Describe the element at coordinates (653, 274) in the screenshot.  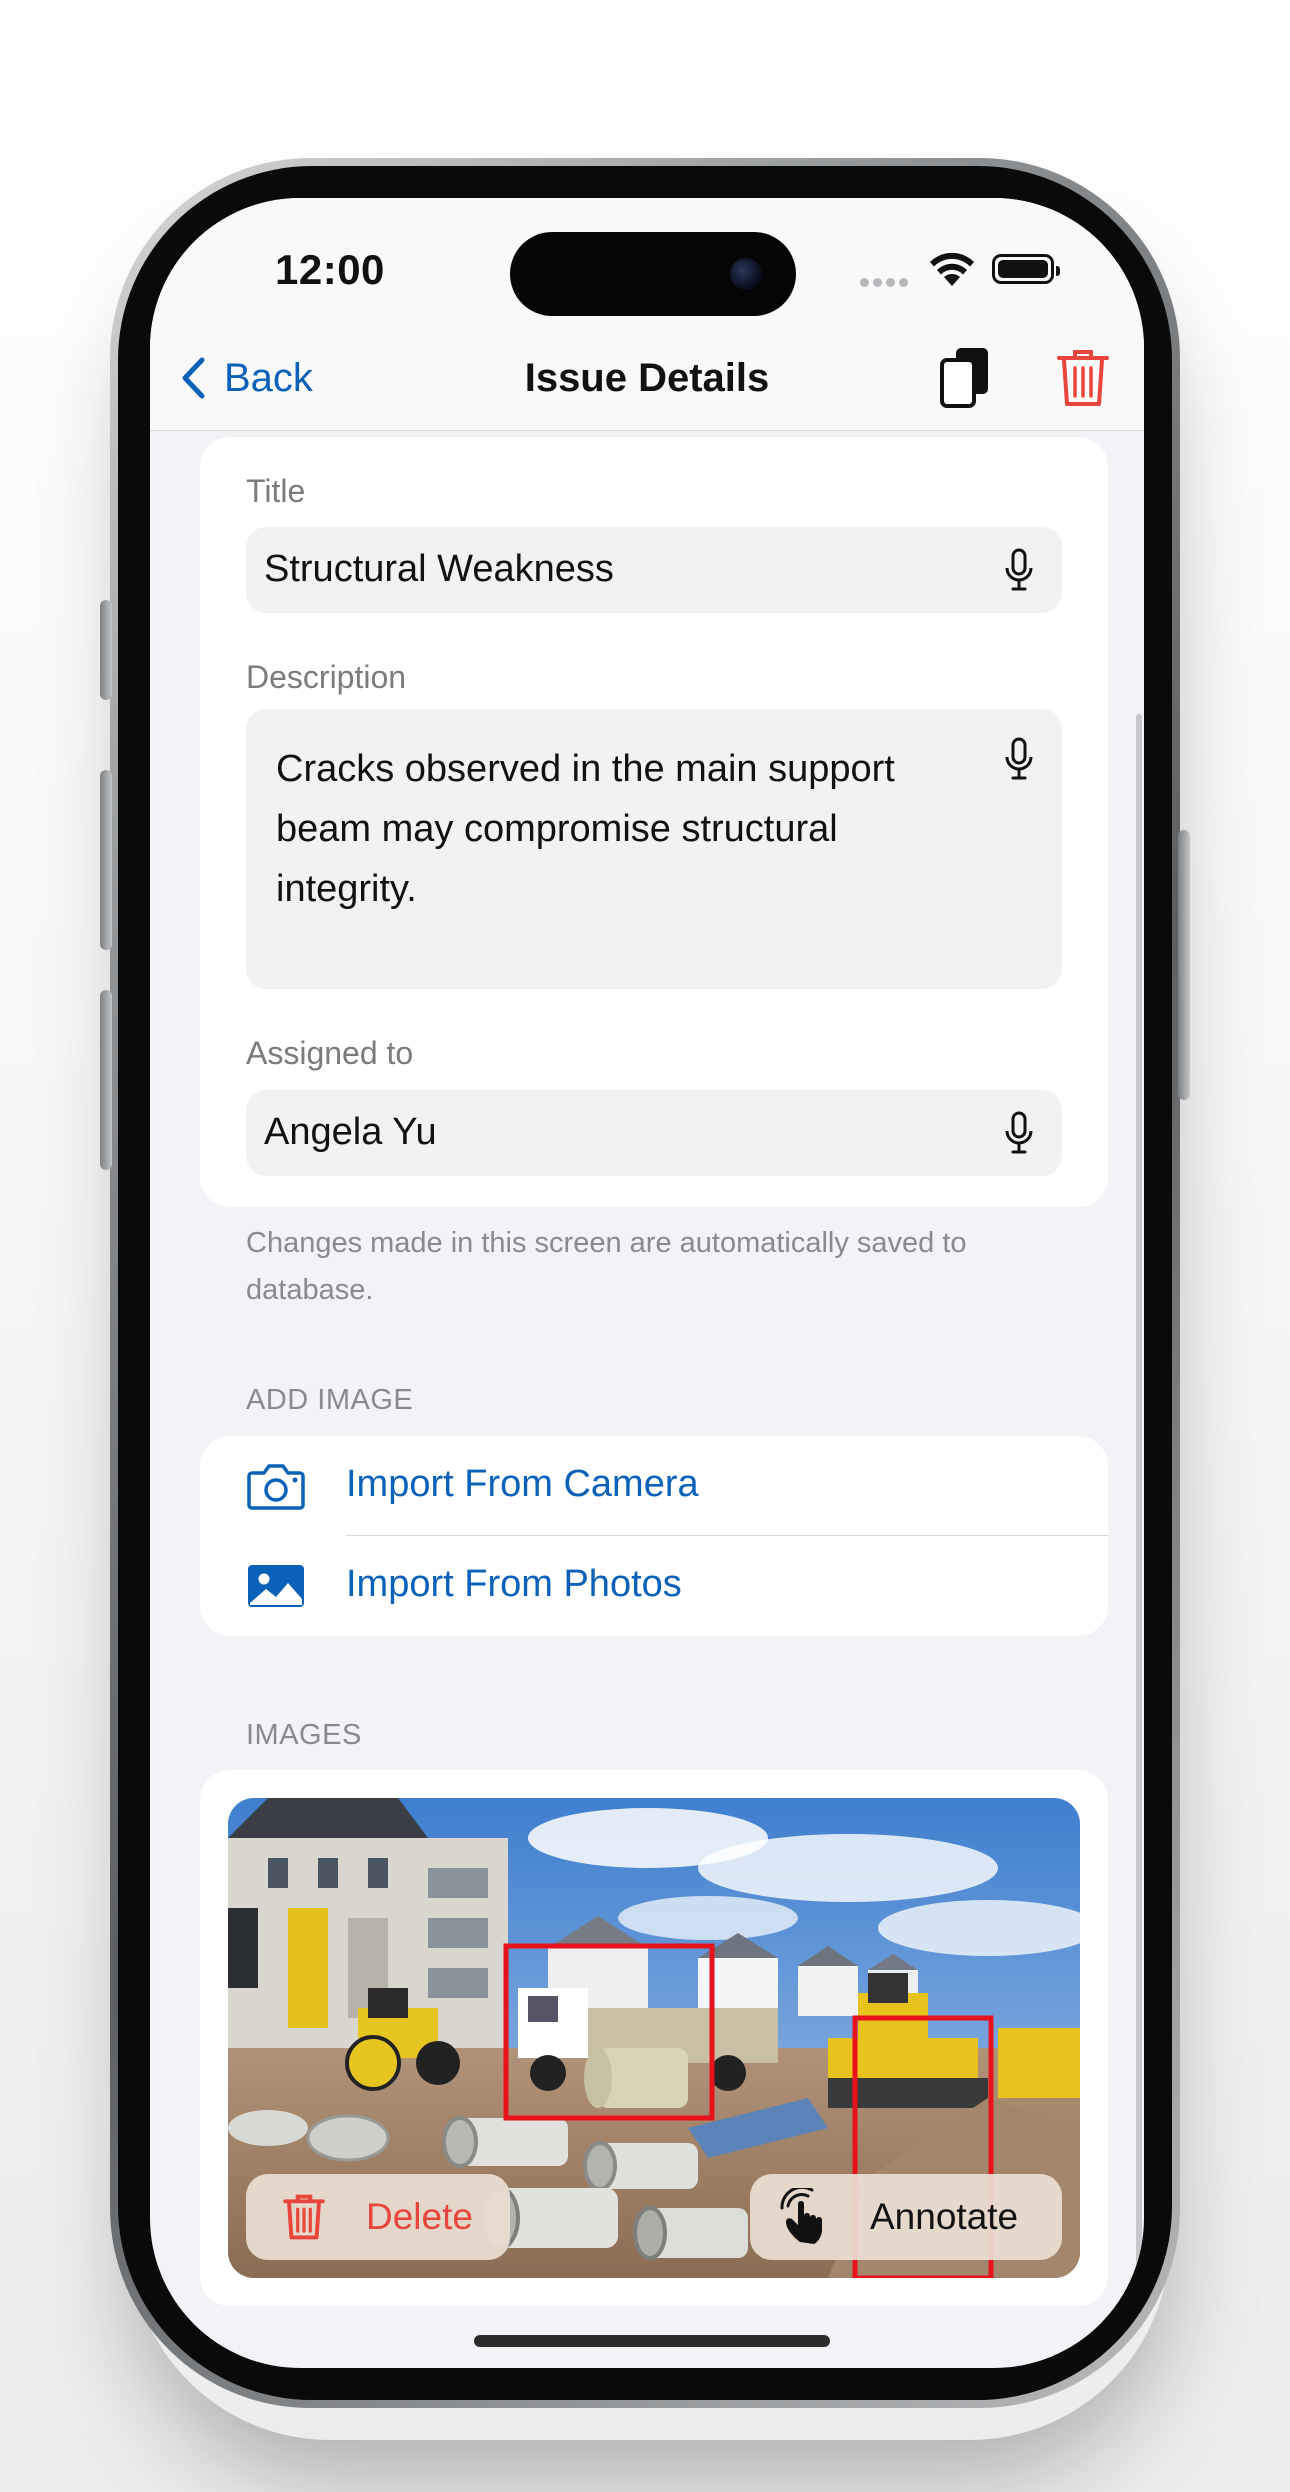
I see `dynamic-island` at that location.